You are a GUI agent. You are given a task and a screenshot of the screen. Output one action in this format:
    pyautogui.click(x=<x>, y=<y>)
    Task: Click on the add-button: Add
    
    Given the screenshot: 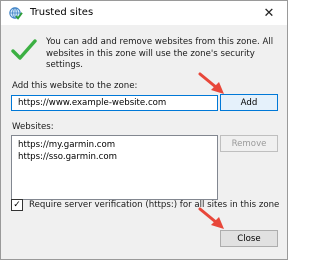 What is the action you would take?
    pyautogui.click(x=249, y=102)
    